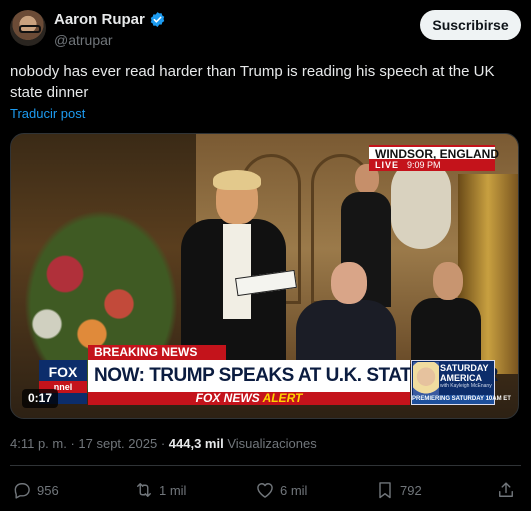  What do you see at coordinates (461, 378) in the screenshot?
I see `promo-title-line2: AMERICA` at bounding box center [461, 378].